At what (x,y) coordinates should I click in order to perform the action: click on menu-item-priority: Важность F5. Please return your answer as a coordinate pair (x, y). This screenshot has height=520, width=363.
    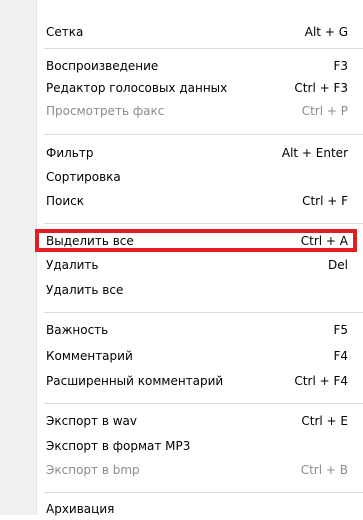
    Looking at the image, I should click on (181, 330).